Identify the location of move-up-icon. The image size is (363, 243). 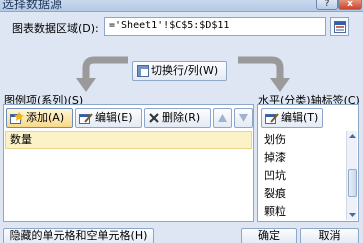
(222, 118).